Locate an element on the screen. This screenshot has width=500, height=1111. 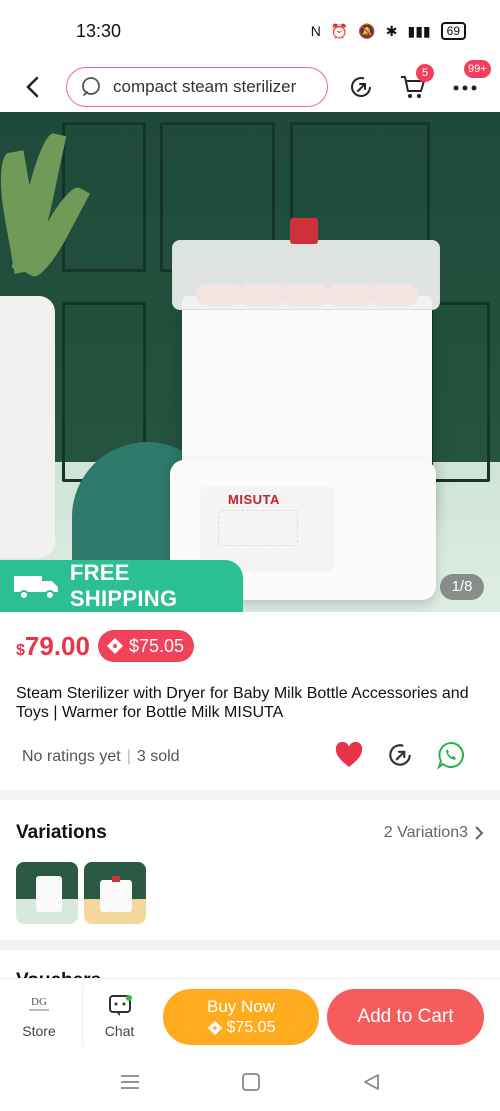
digital-display is located at coordinates (258, 528).